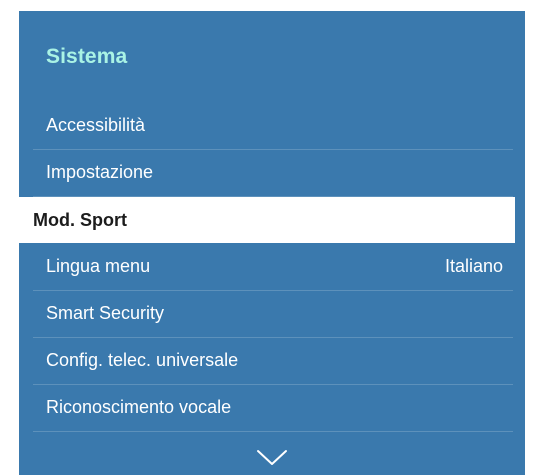  I want to click on menu-item-smart-security: Smart Security, so click(273, 314).